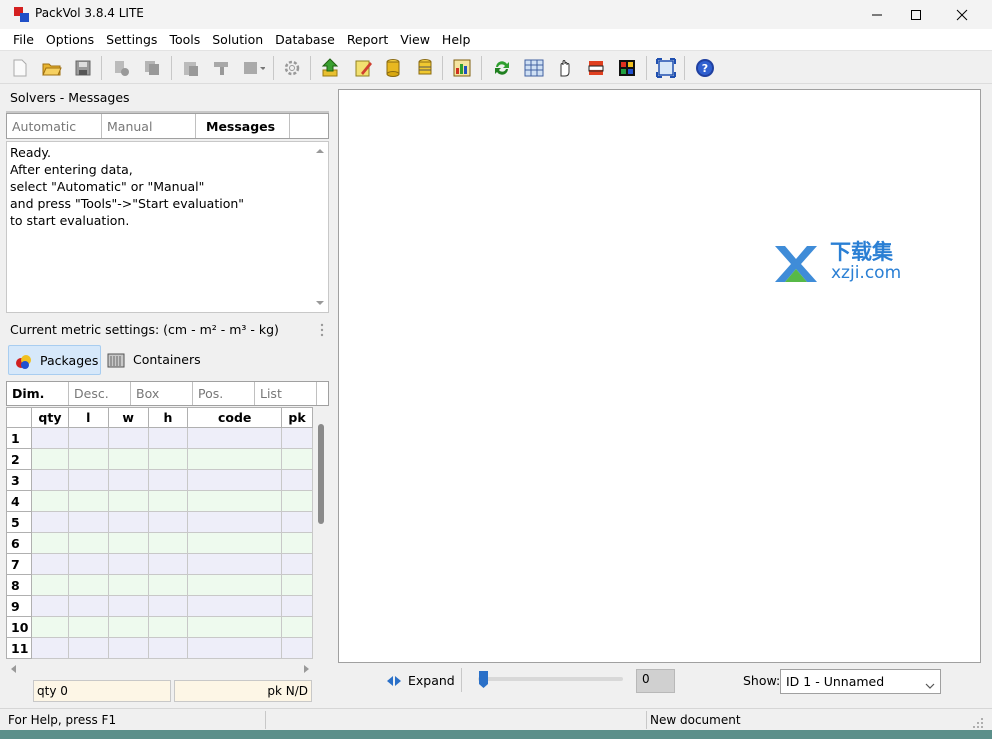 The height and width of the screenshot is (739, 992). I want to click on column-header-h: h, so click(168, 417).